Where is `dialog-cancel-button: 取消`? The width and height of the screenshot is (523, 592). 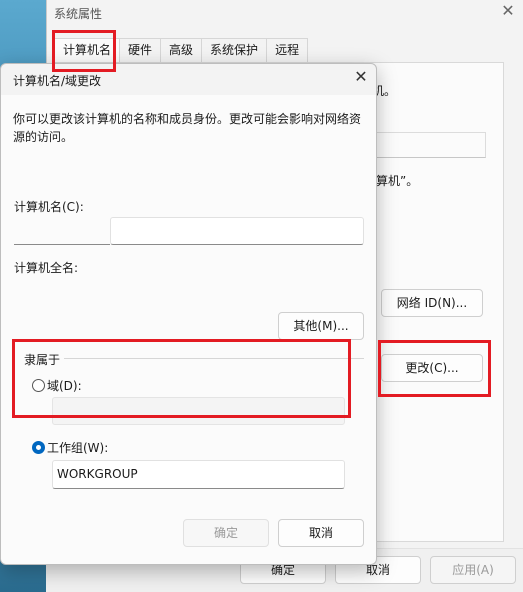
dialog-cancel-button: 取消 is located at coordinates (321, 533).